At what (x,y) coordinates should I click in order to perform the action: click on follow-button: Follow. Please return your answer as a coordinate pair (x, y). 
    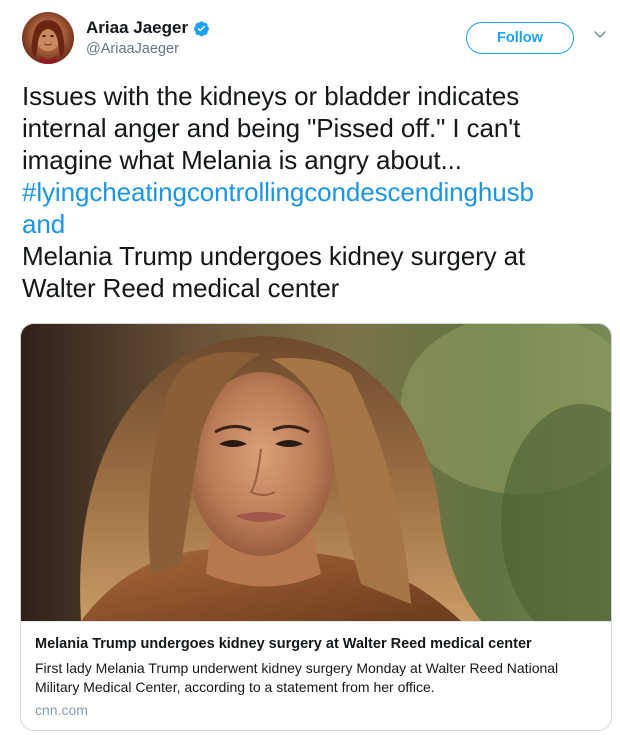
    Looking at the image, I should click on (520, 38).